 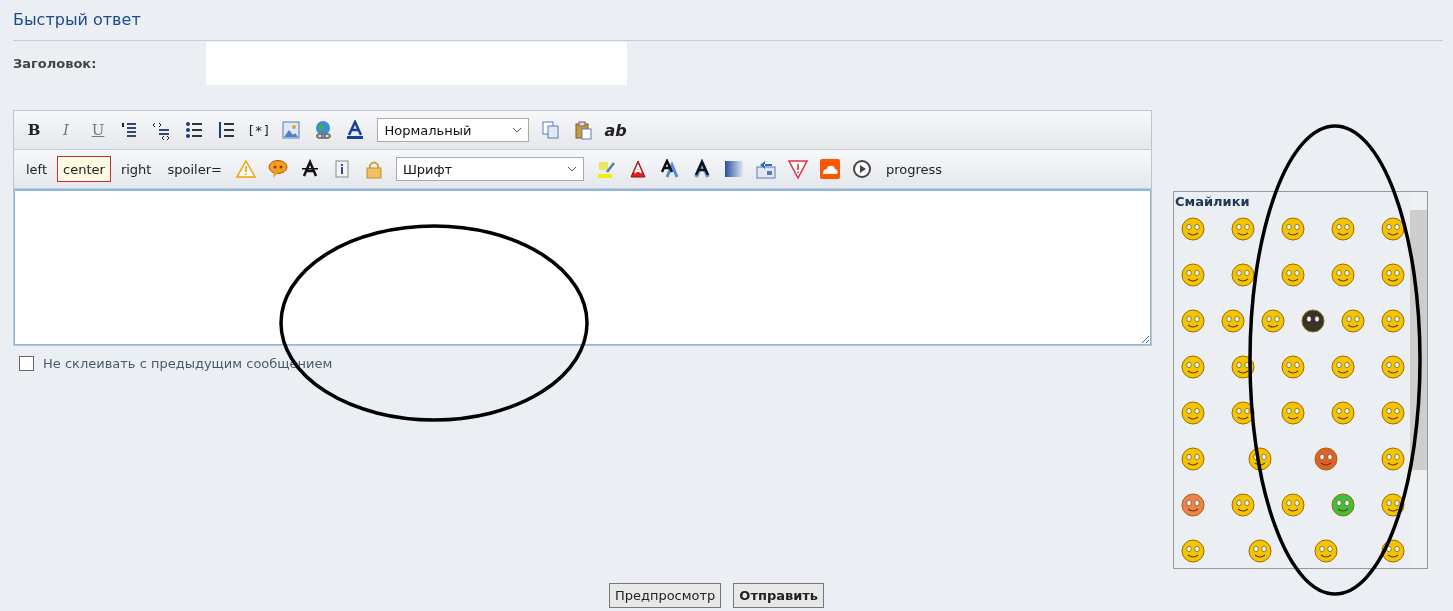 I want to click on checkbox, so click(x=26, y=363).